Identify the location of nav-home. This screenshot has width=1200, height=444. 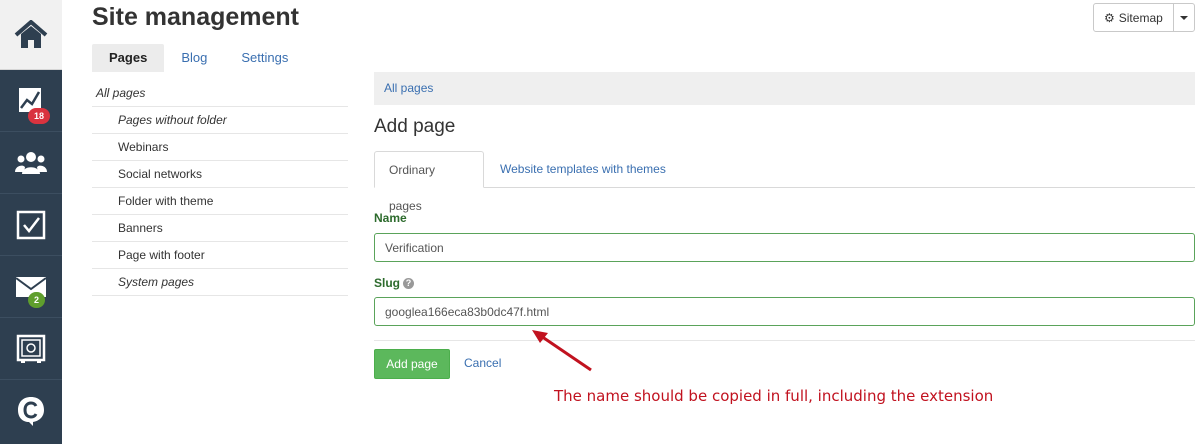
(31, 35).